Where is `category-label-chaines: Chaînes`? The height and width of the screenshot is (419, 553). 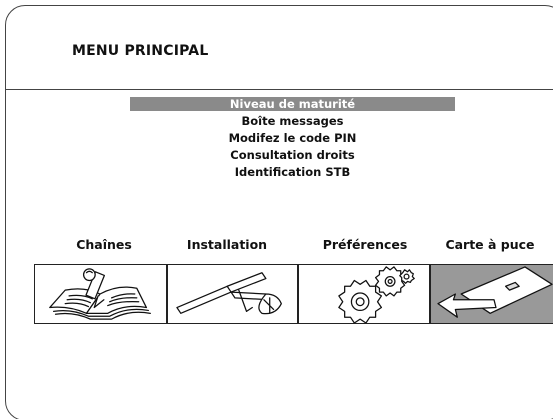 category-label-chaines: Chaînes is located at coordinates (104, 244).